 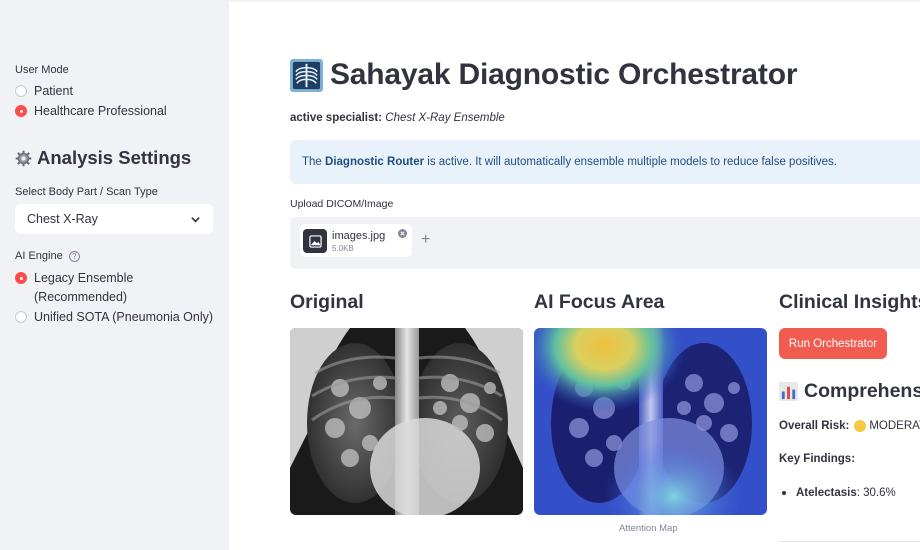 I want to click on remove-file-icon, so click(x=402, y=233).